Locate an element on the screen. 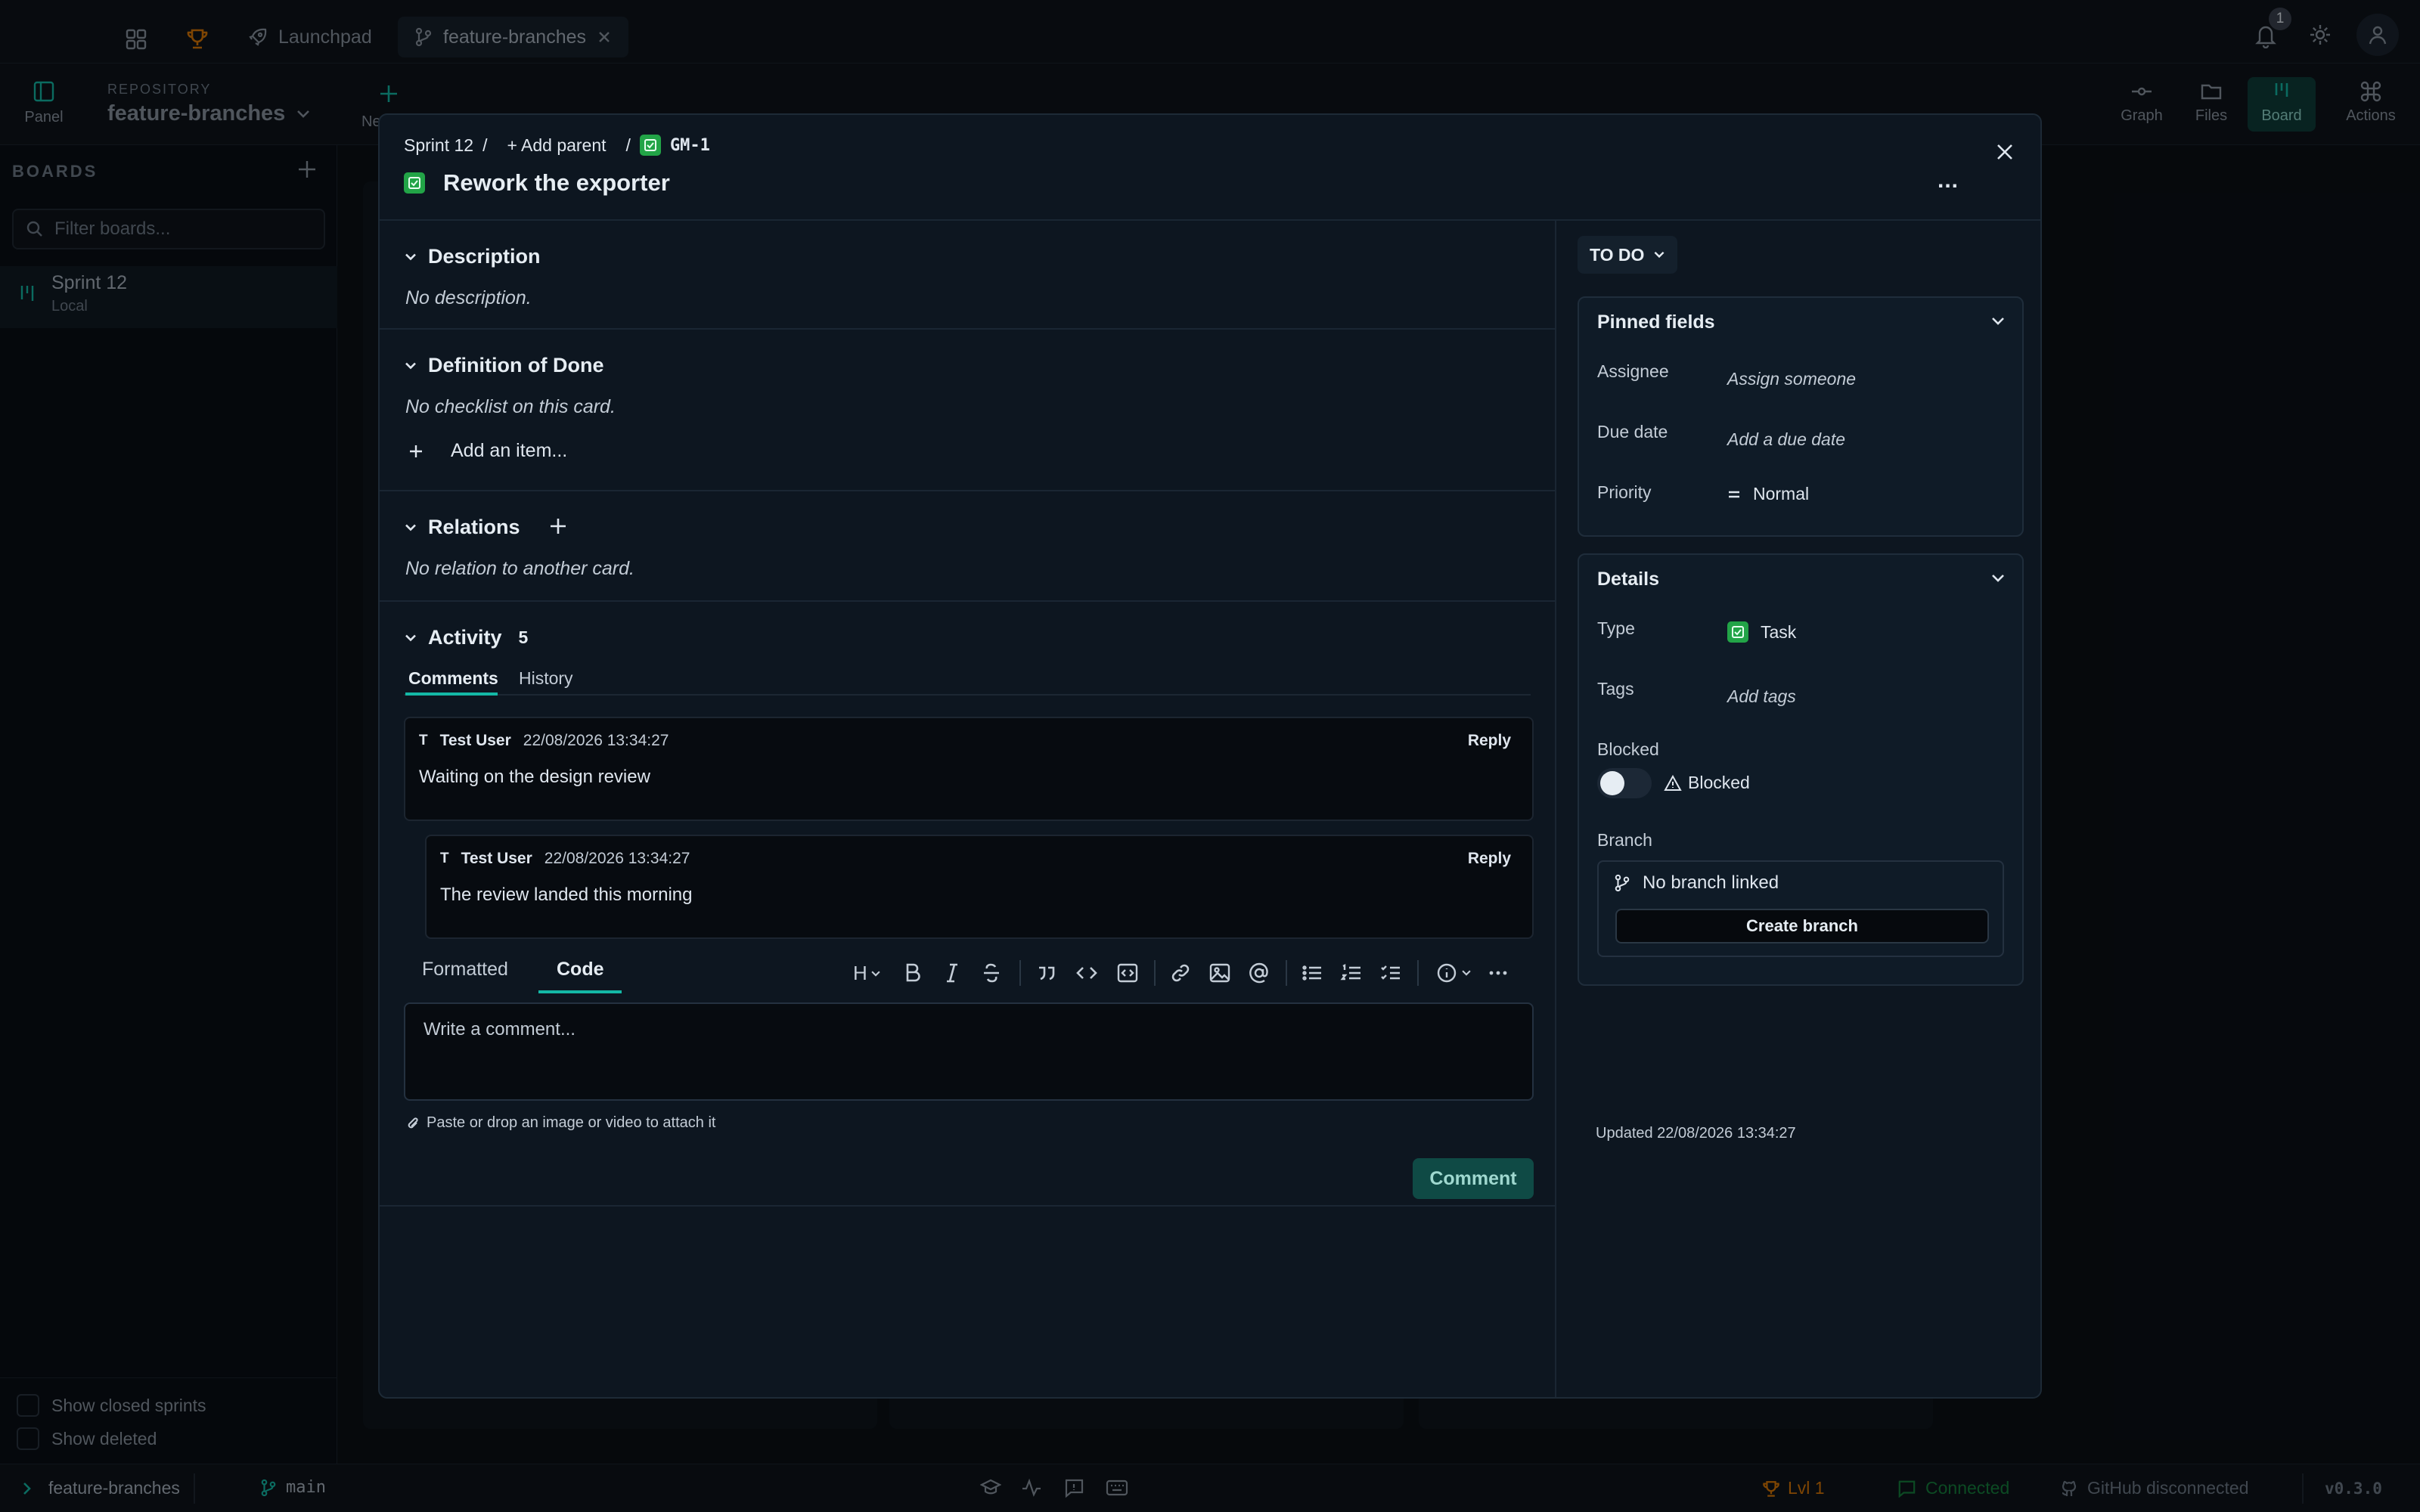 This screenshot has height=1512, width=2420. editor-mode-code: Code is located at coordinates (580, 970).